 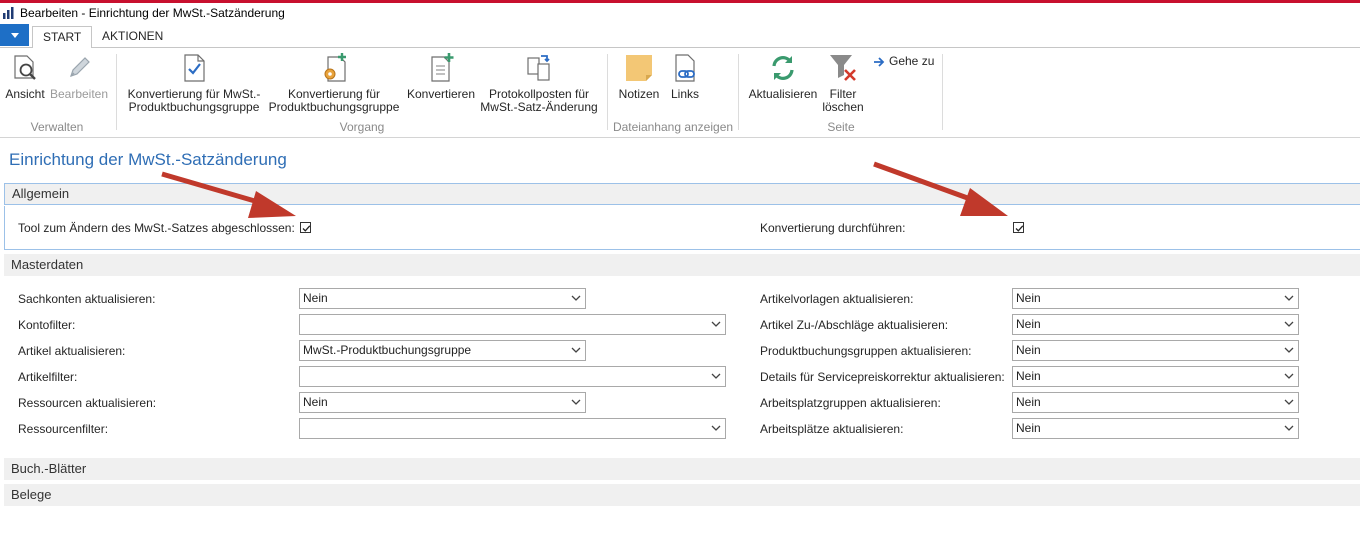 What do you see at coordinates (685, 68) in the screenshot?
I see `document-link-icon` at bounding box center [685, 68].